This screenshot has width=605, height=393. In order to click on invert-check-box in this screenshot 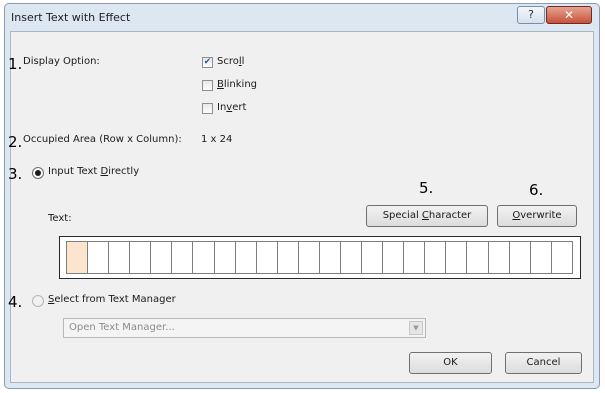, I will do `click(207, 108)`.